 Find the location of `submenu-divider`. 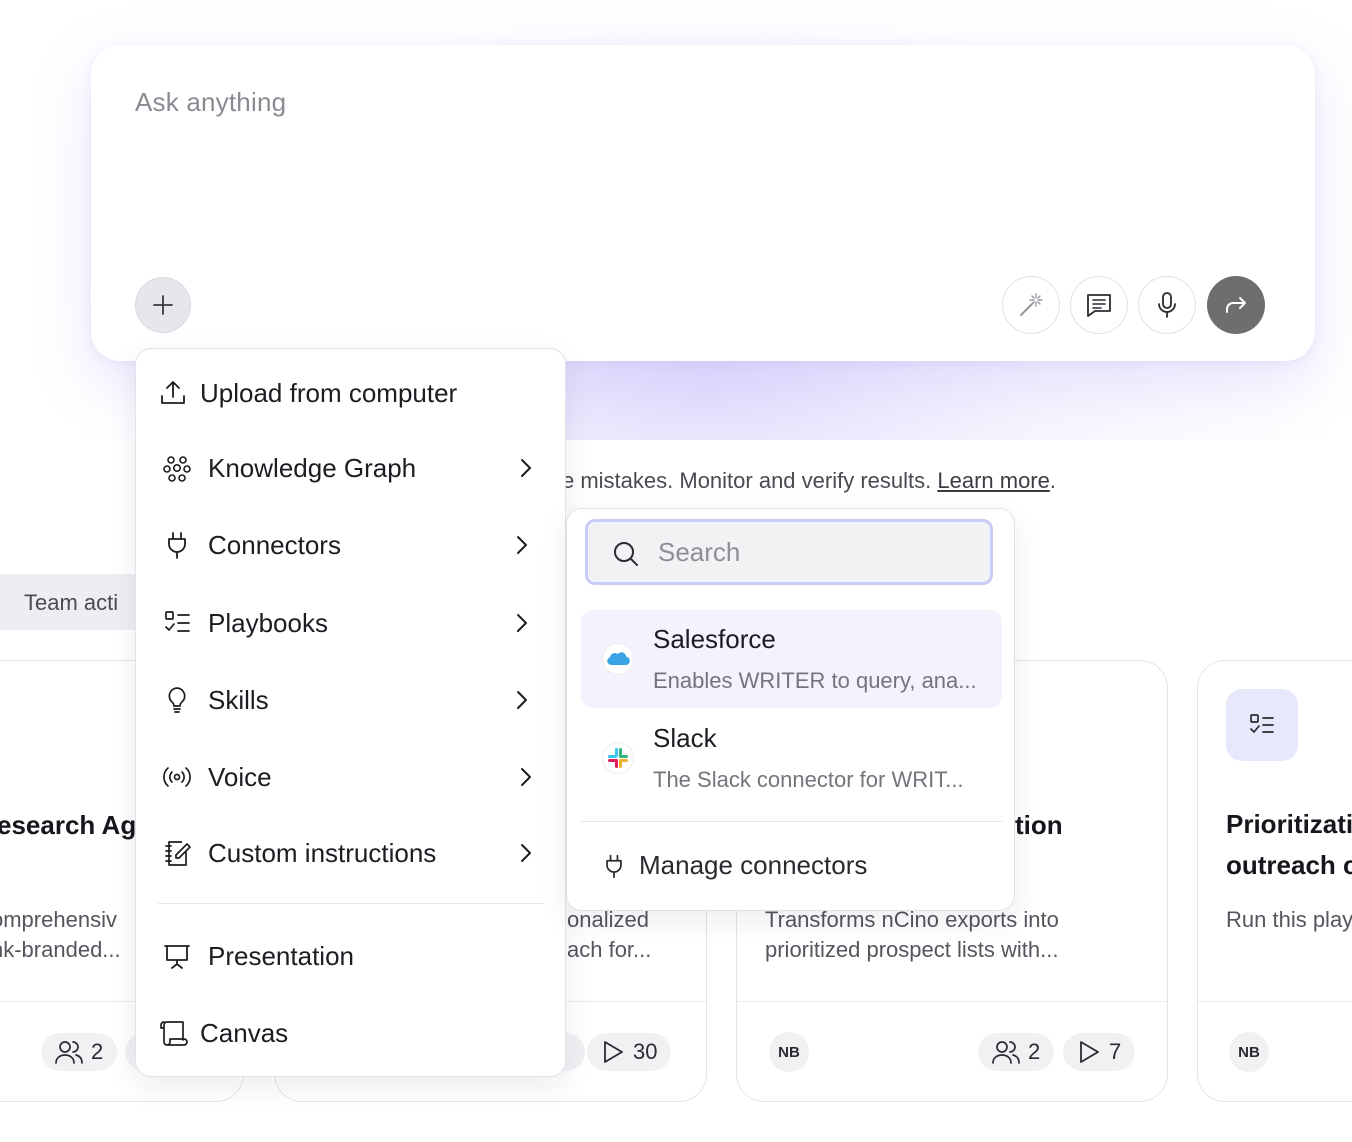

submenu-divider is located at coordinates (791, 821).